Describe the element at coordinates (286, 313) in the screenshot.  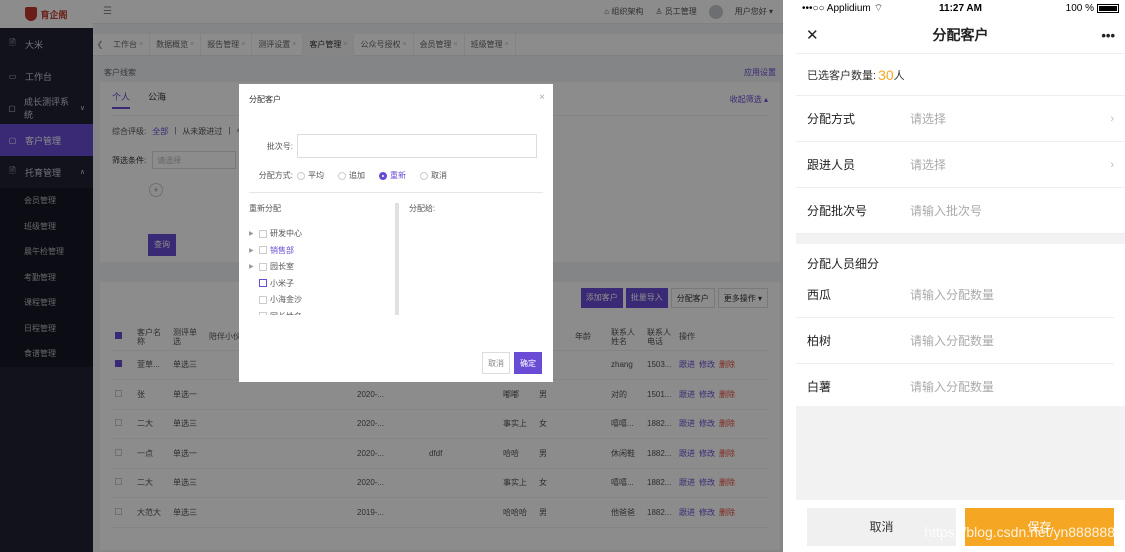
I see `tree-node-label: 园长姓名` at that location.